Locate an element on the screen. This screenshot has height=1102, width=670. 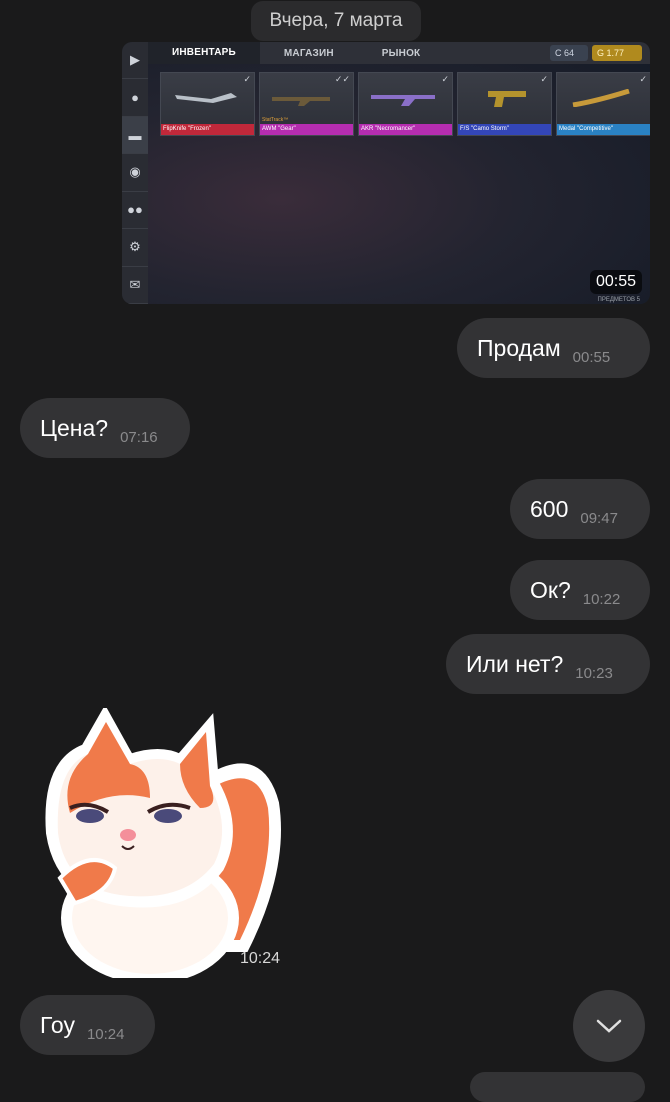
message-outgoing: Продам 00:55 is located at coordinates (553, 348).